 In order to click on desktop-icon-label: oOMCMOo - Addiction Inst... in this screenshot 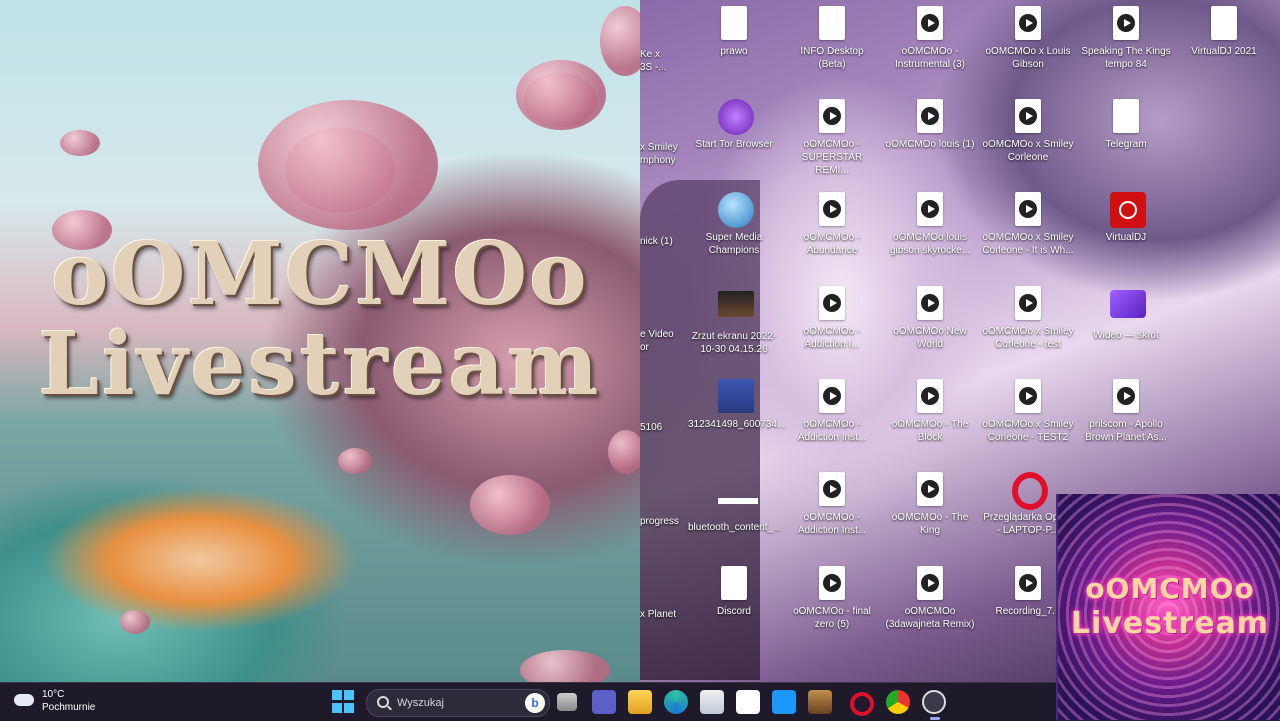, I will do `click(832, 431)`.